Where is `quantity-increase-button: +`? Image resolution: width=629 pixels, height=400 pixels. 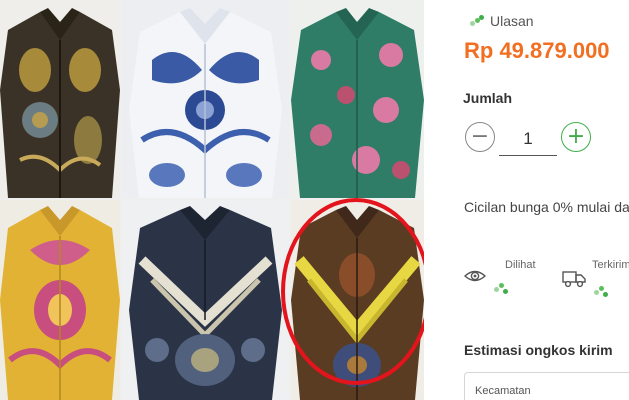 quantity-increase-button: + is located at coordinates (576, 137).